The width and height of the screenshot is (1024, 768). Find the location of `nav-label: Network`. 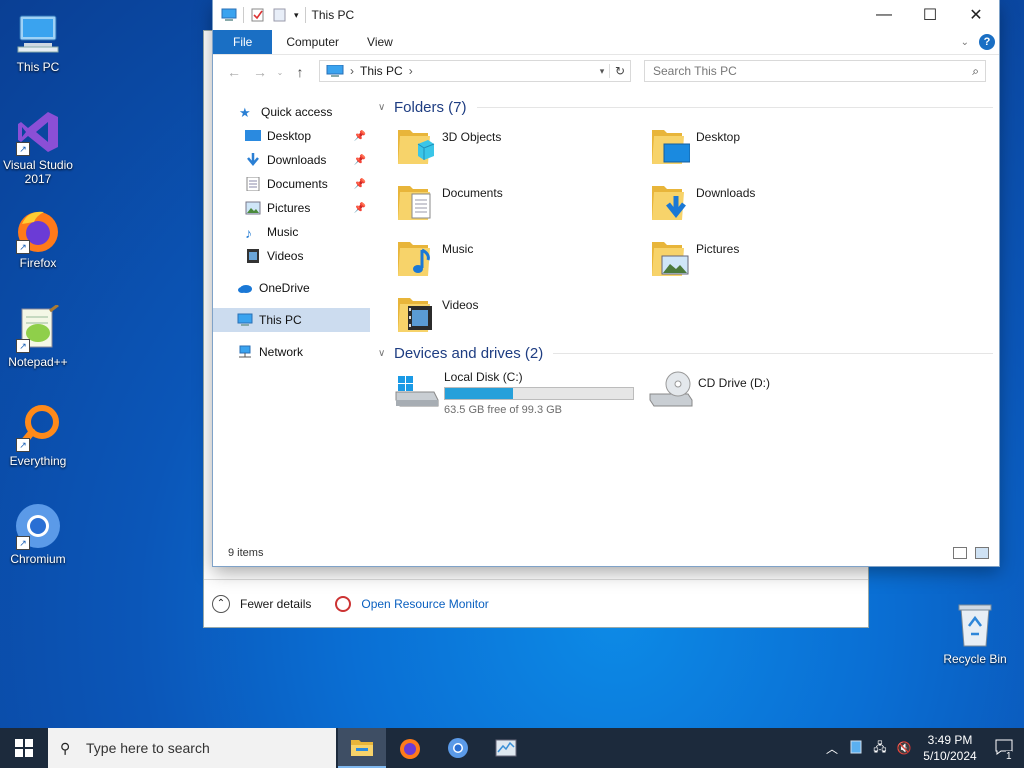

nav-label: Network is located at coordinates (281, 352).